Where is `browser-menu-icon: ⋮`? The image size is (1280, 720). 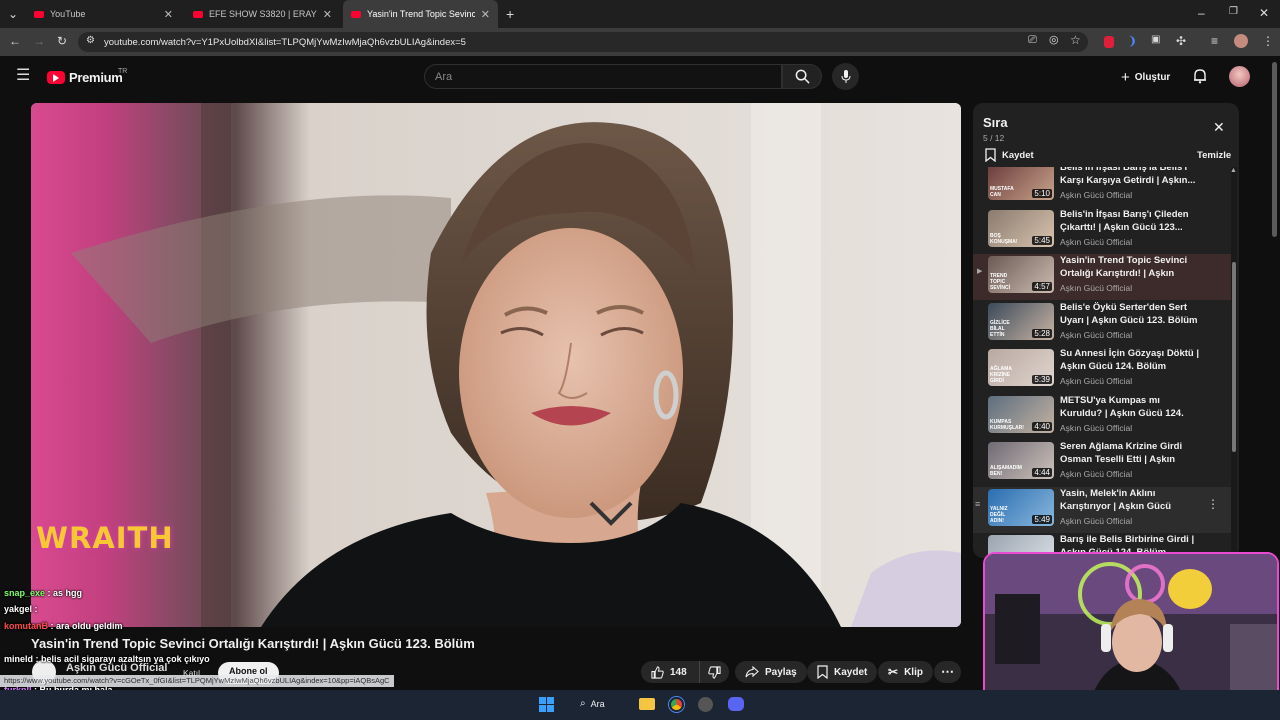
browser-menu-icon: ⋮ is located at coordinates (1268, 41).